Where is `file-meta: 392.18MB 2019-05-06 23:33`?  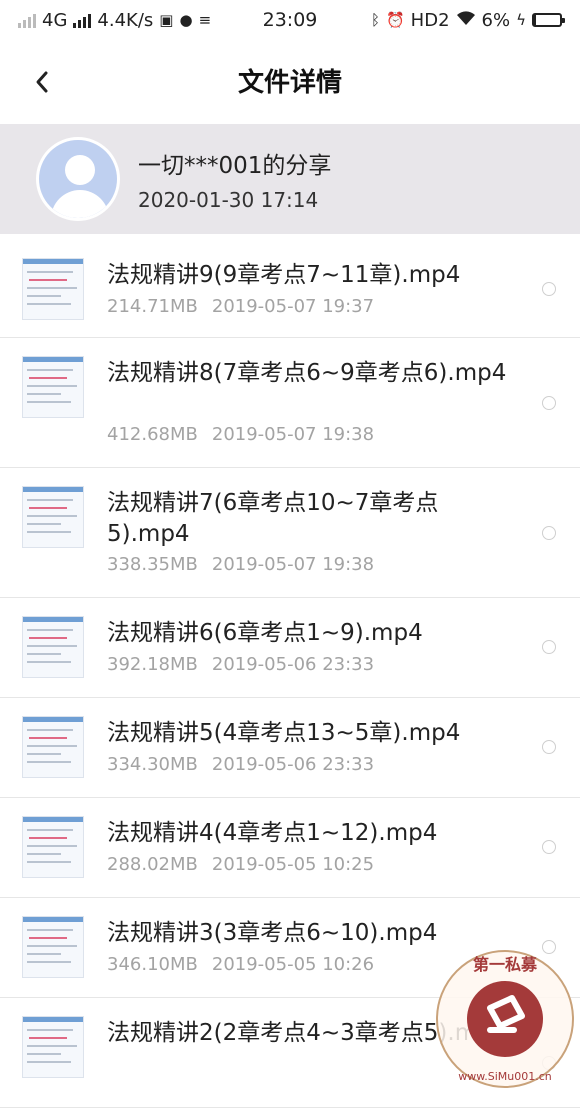 file-meta: 392.18MB 2019-05-06 23:33 is located at coordinates (240, 664).